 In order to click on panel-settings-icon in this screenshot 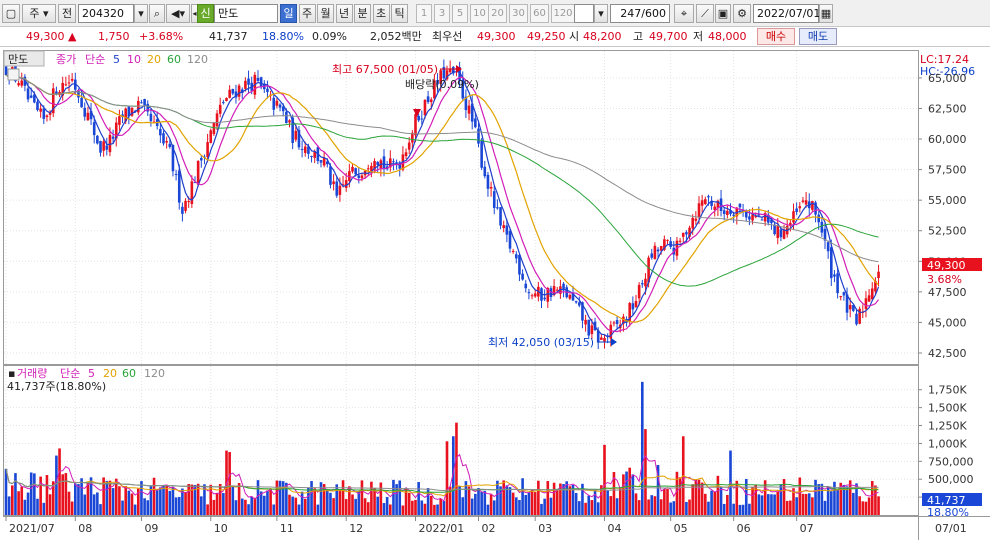, I will do `click(13, 74)`.